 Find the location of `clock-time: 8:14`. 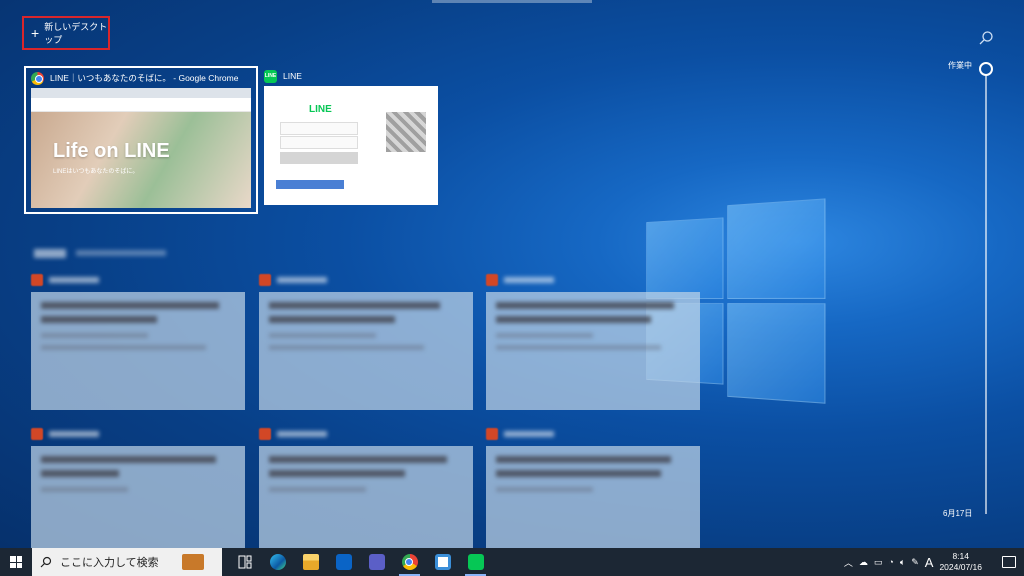

clock-time: 8:14 is located at coordinates (960, 556).